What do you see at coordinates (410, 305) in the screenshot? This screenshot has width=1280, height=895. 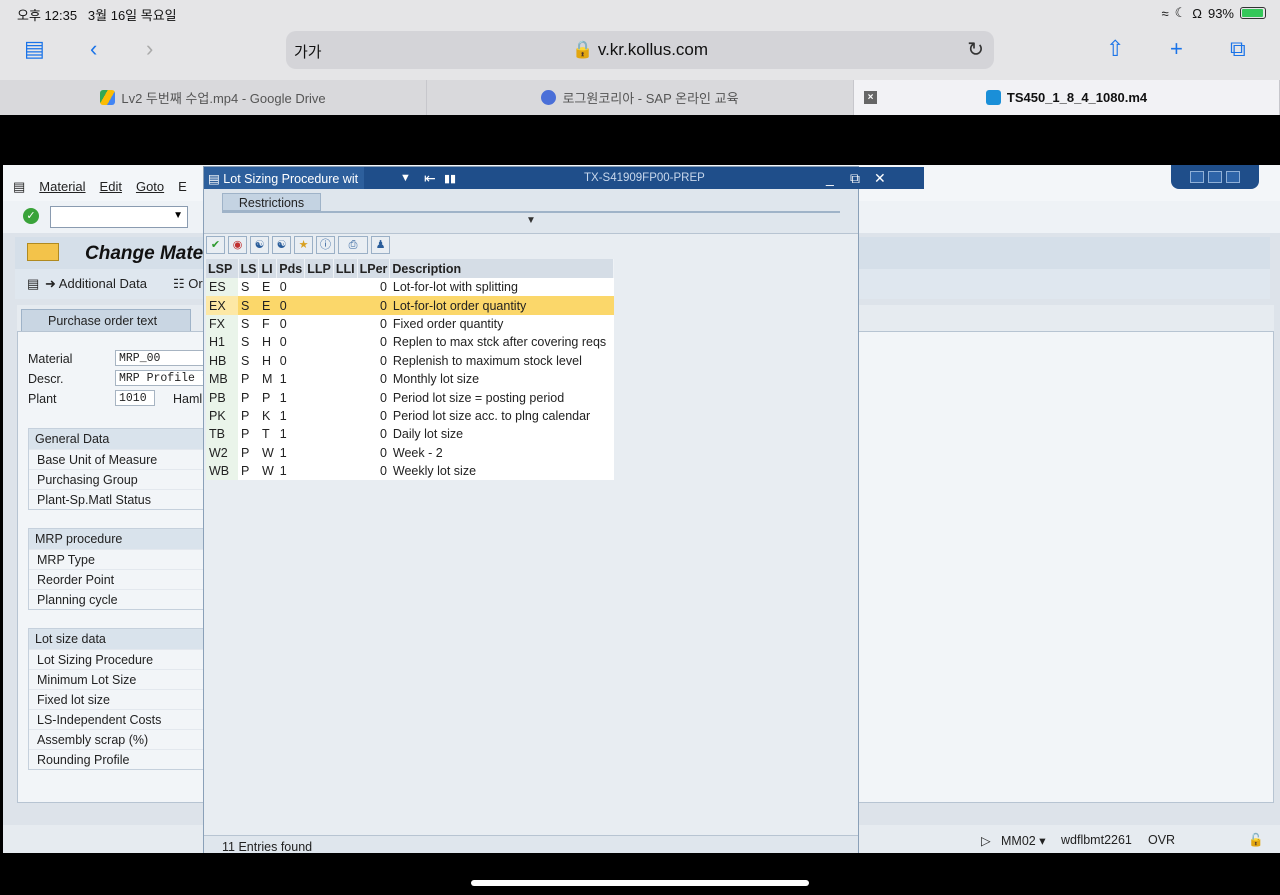 I see `table-row: EX S E 0 0 Lot-for-lot order quantity` at bounding box center [410, 305].